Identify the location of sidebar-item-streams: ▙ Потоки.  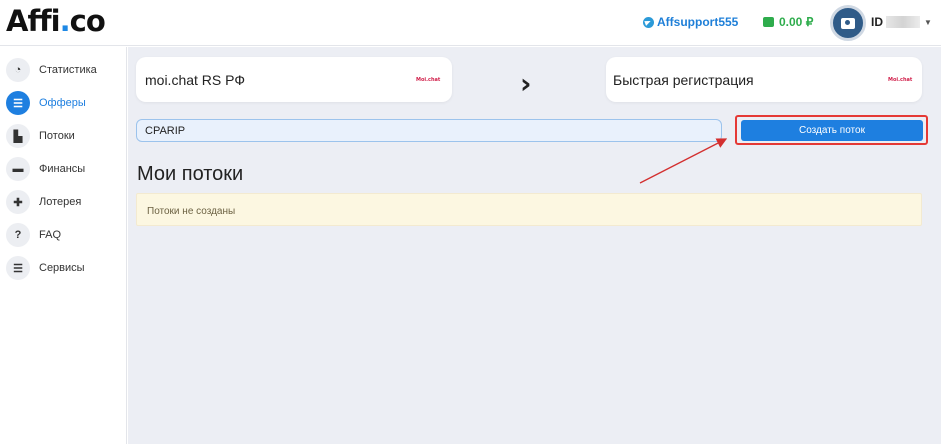
(40, 136).